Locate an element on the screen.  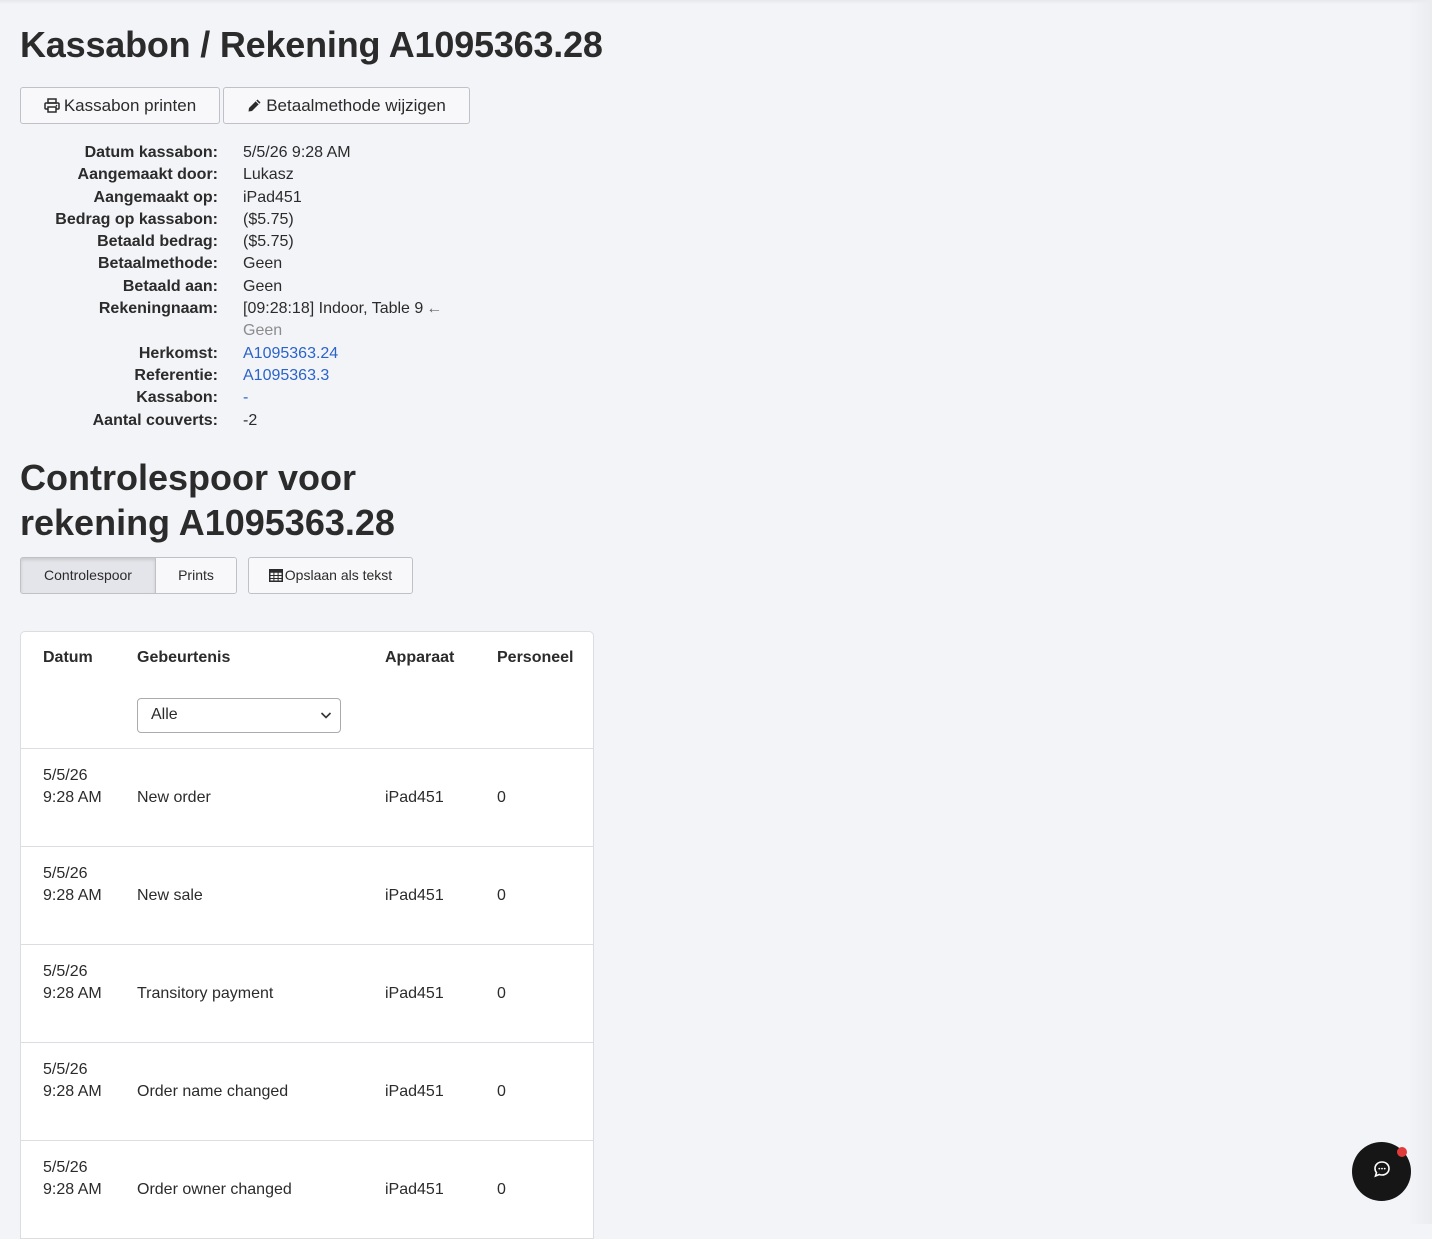
column-header-staff: Personeel is located at coordinates (535, 657).